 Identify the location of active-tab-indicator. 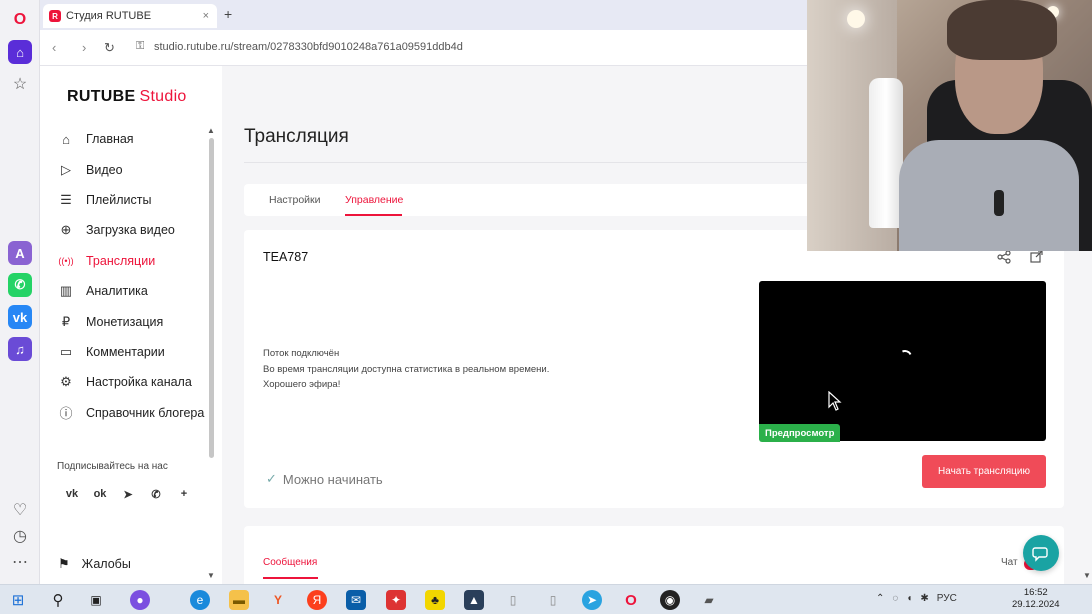
(373, 215).